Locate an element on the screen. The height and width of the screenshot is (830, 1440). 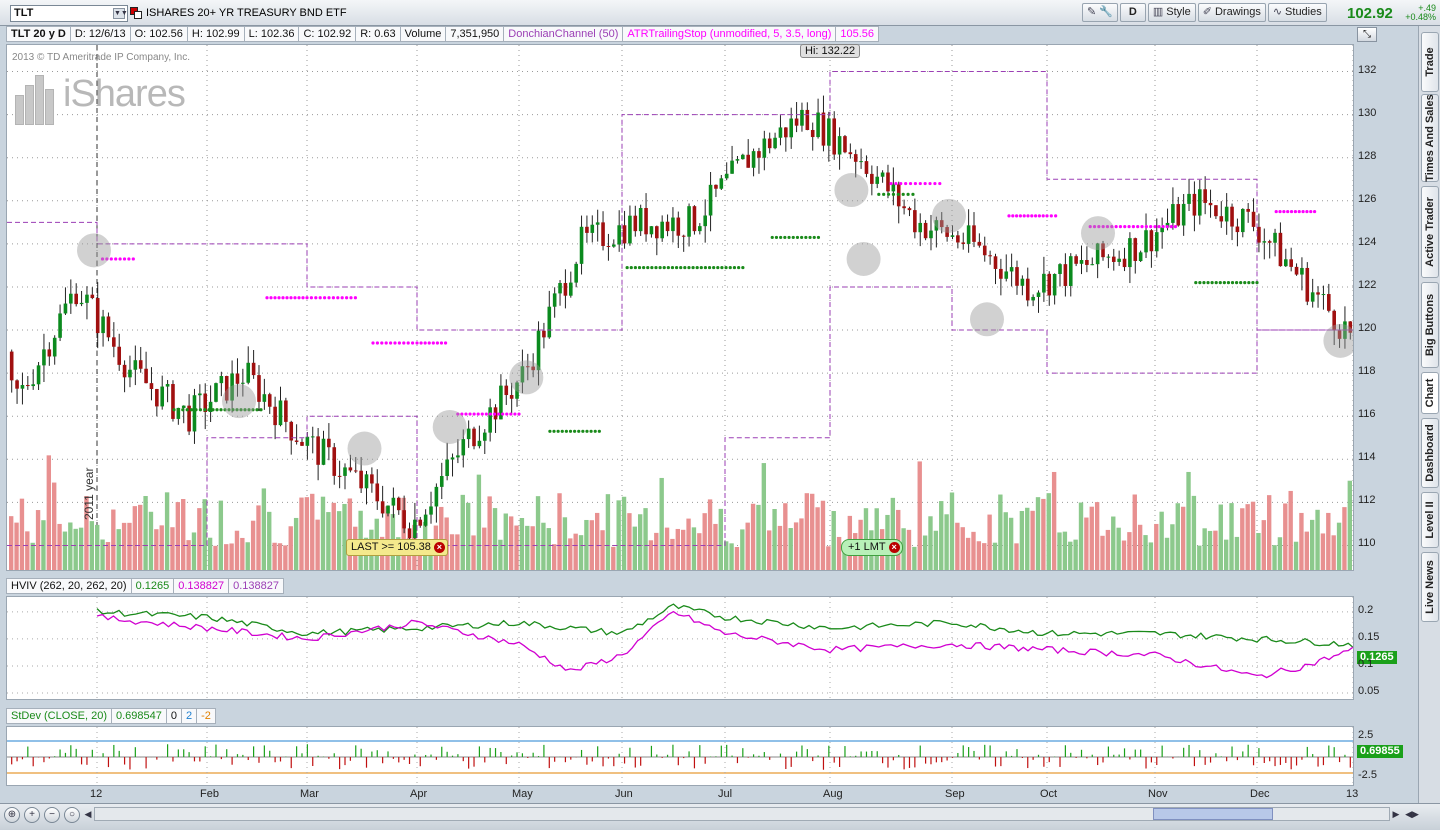
sidebar-tab-trade: Trade is located at coordinates (1430, 62).